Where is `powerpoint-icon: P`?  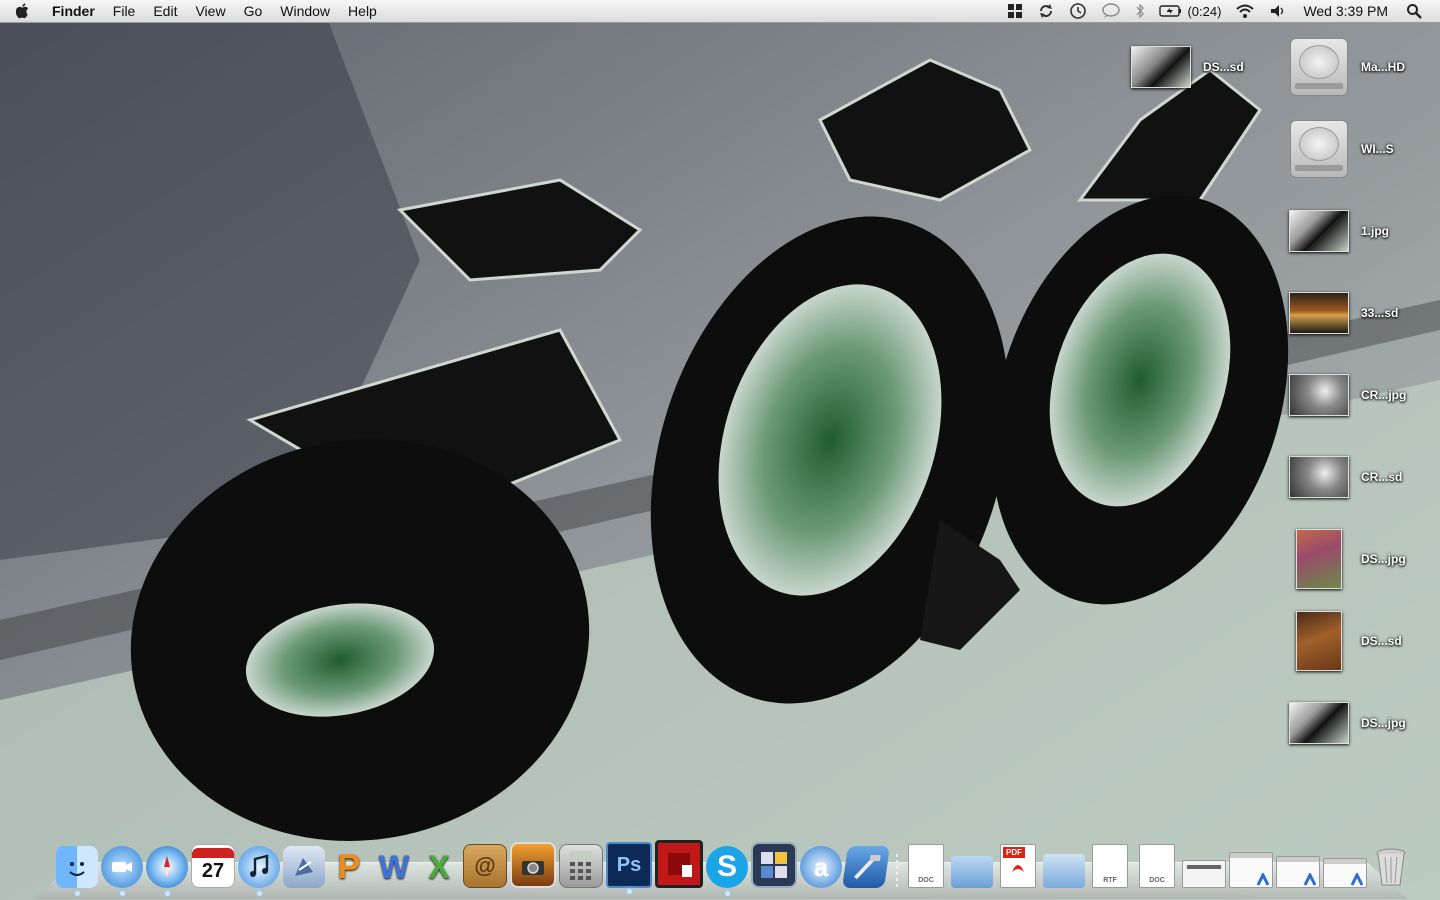
powerpoint-icon: P is located at coordinates (349, 867).